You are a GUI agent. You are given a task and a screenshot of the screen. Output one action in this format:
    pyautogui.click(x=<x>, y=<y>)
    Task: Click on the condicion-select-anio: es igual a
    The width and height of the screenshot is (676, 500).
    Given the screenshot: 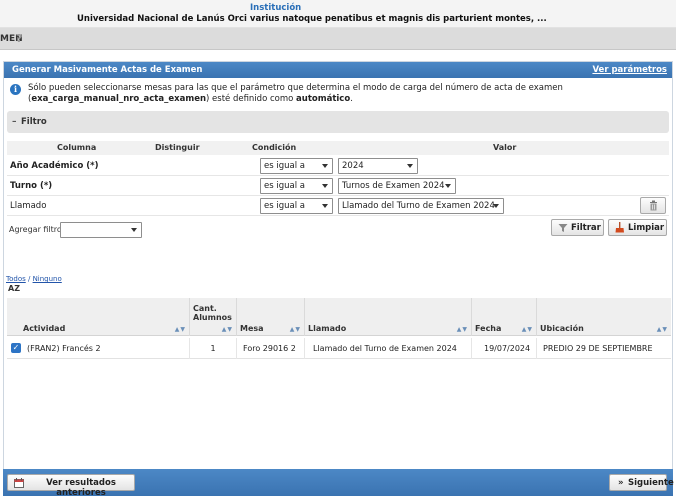 What is the action you would take?
    pyautogui.click(x=296, y=166)
    